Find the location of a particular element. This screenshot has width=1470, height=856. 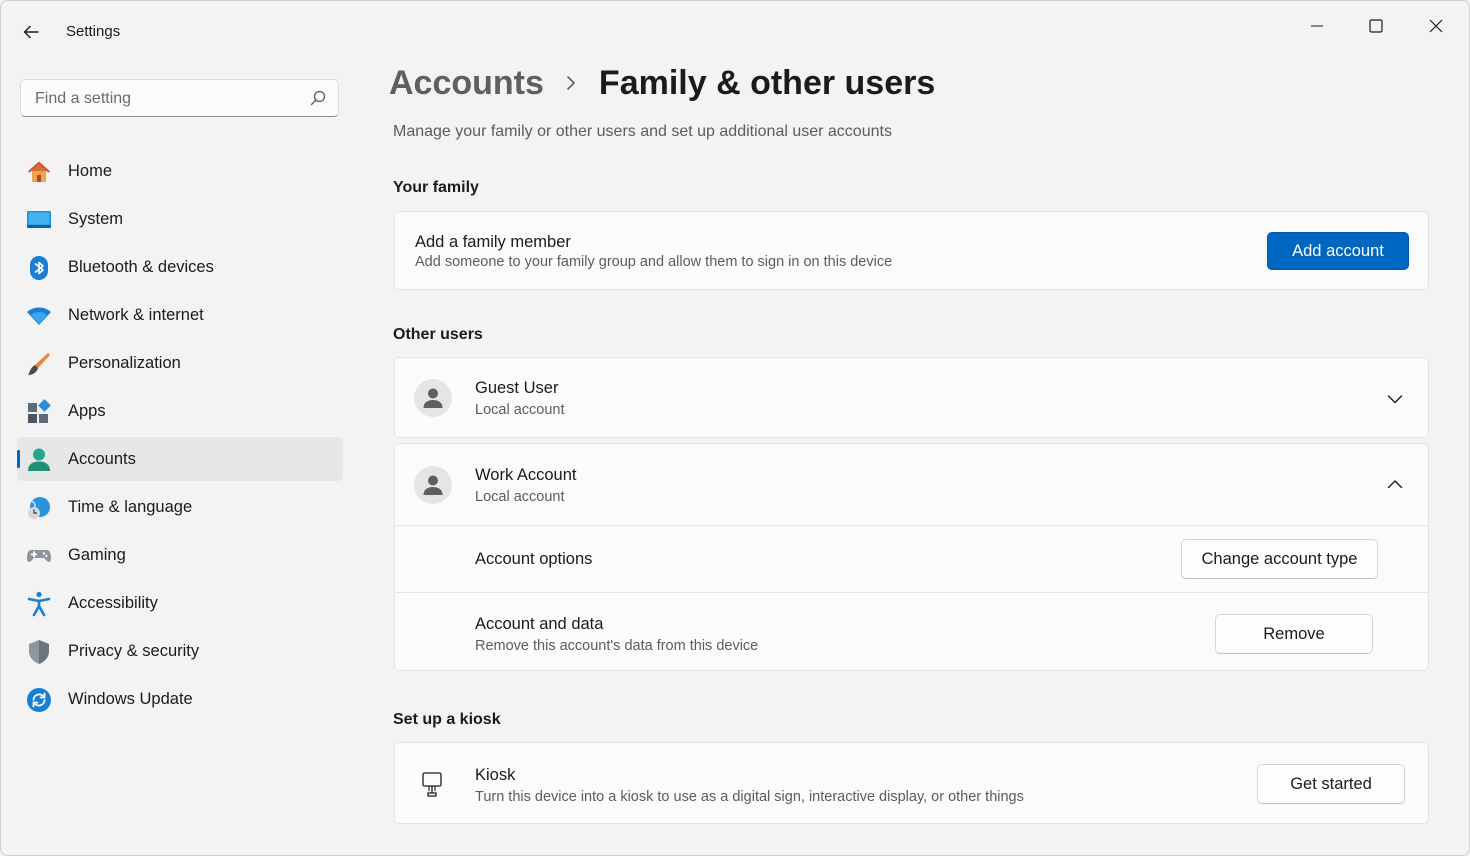

minimize-icon is located at coordinates (1317, 26).